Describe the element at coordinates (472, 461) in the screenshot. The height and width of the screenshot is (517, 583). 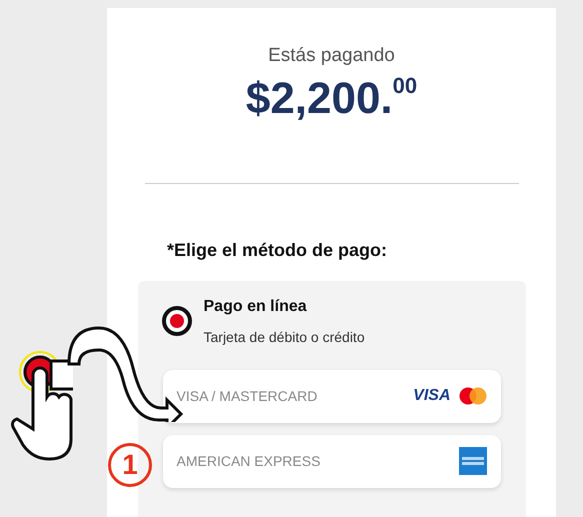
I see `amex-icon` at that location.